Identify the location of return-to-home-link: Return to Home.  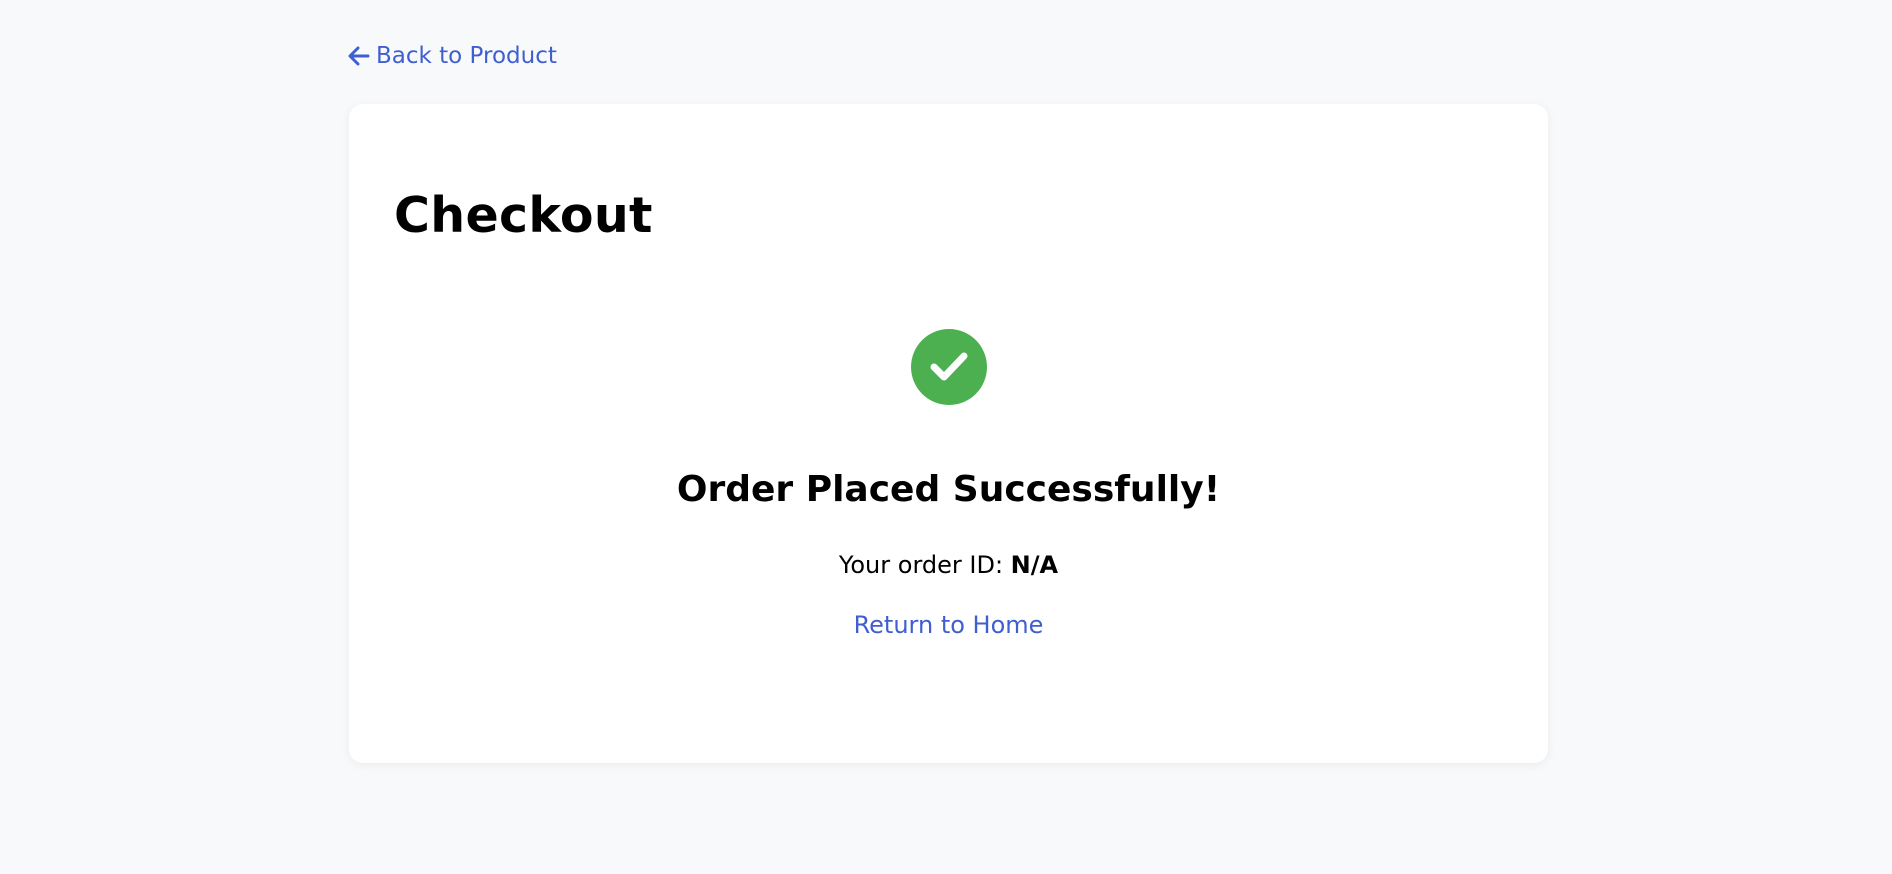
(949, 625).